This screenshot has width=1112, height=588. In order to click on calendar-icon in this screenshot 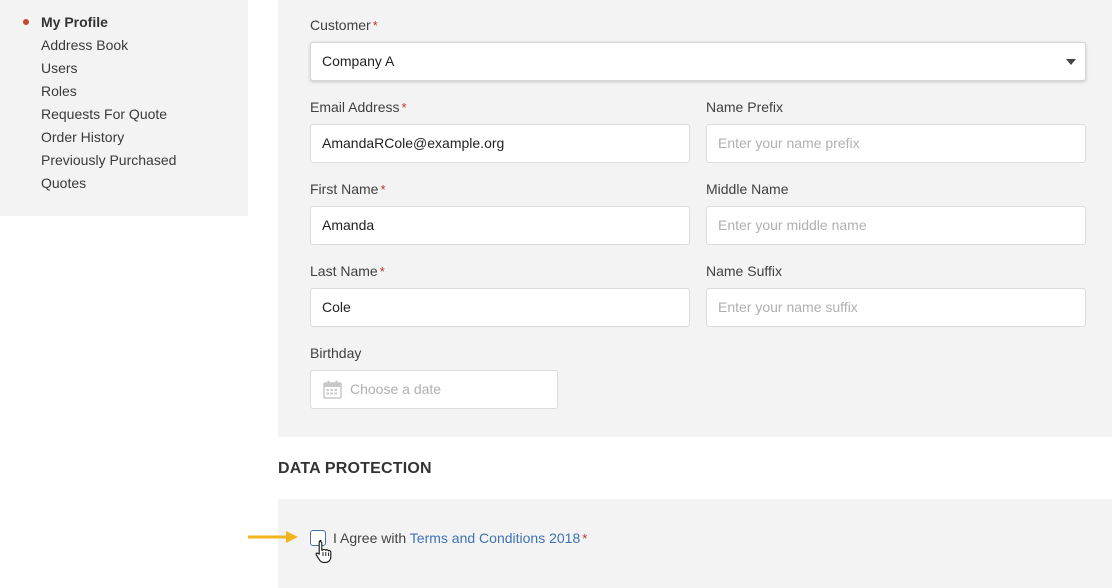, I will do `click(332, 389)`.